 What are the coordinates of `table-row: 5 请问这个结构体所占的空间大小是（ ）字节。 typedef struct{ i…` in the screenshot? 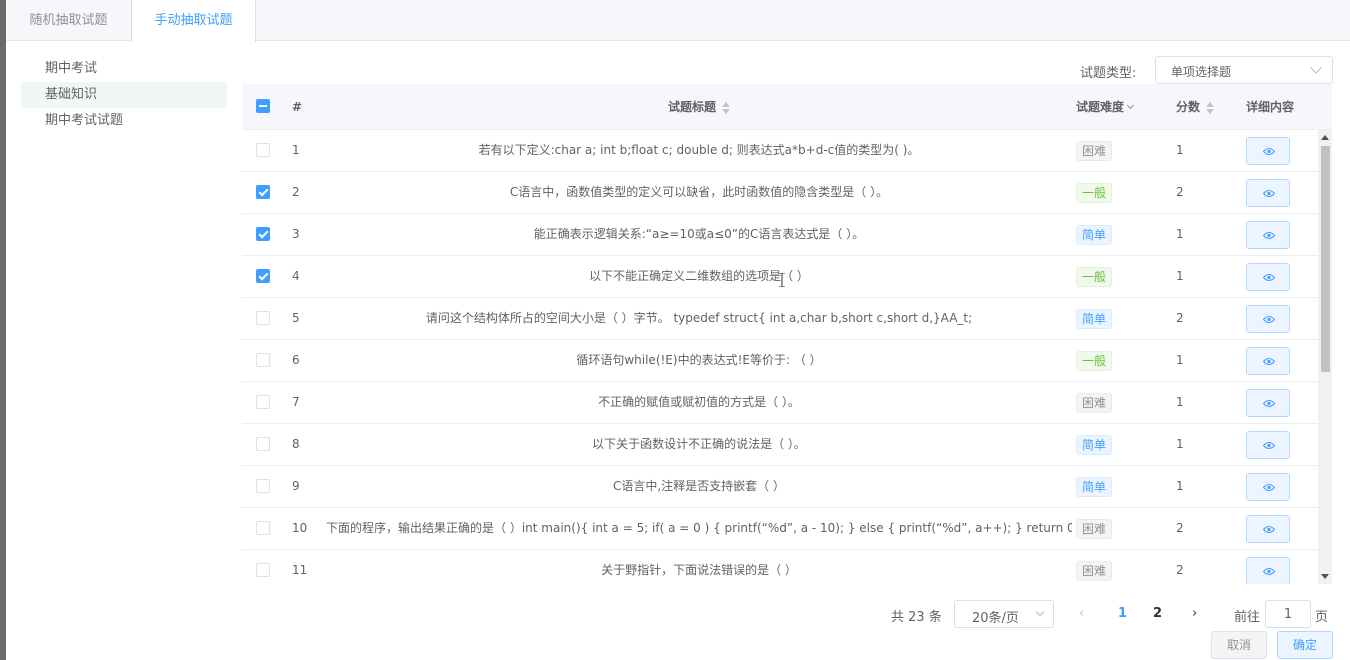 It's located at (780, 319).